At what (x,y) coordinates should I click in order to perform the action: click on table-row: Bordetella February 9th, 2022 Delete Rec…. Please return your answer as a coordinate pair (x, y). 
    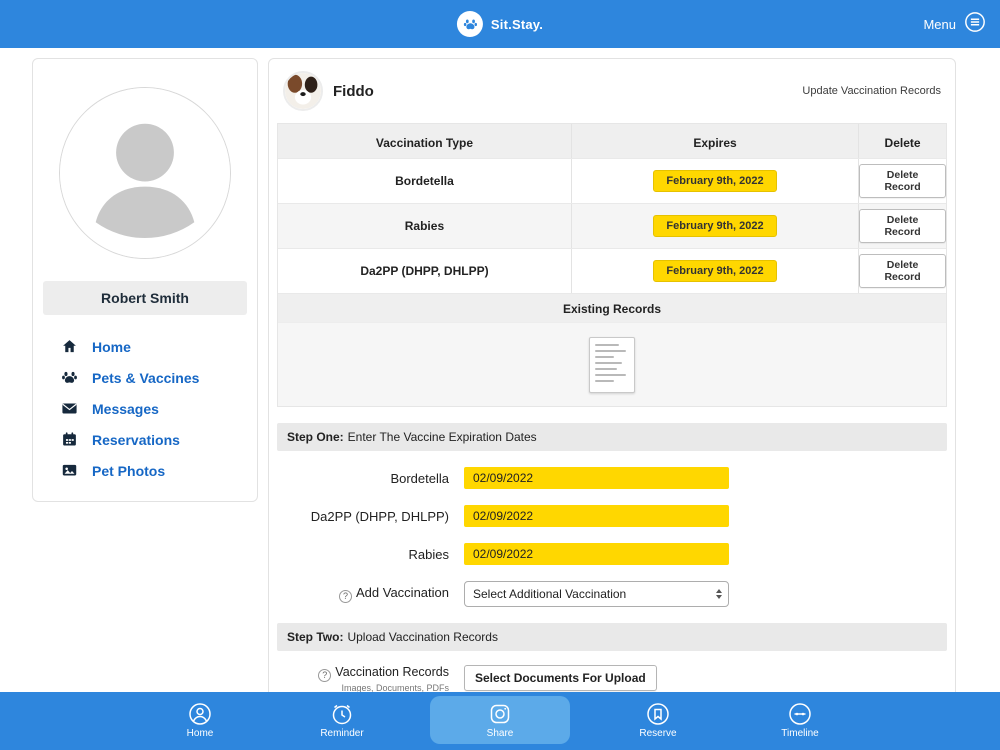
    Looking at the image, I should click on (612, 180).